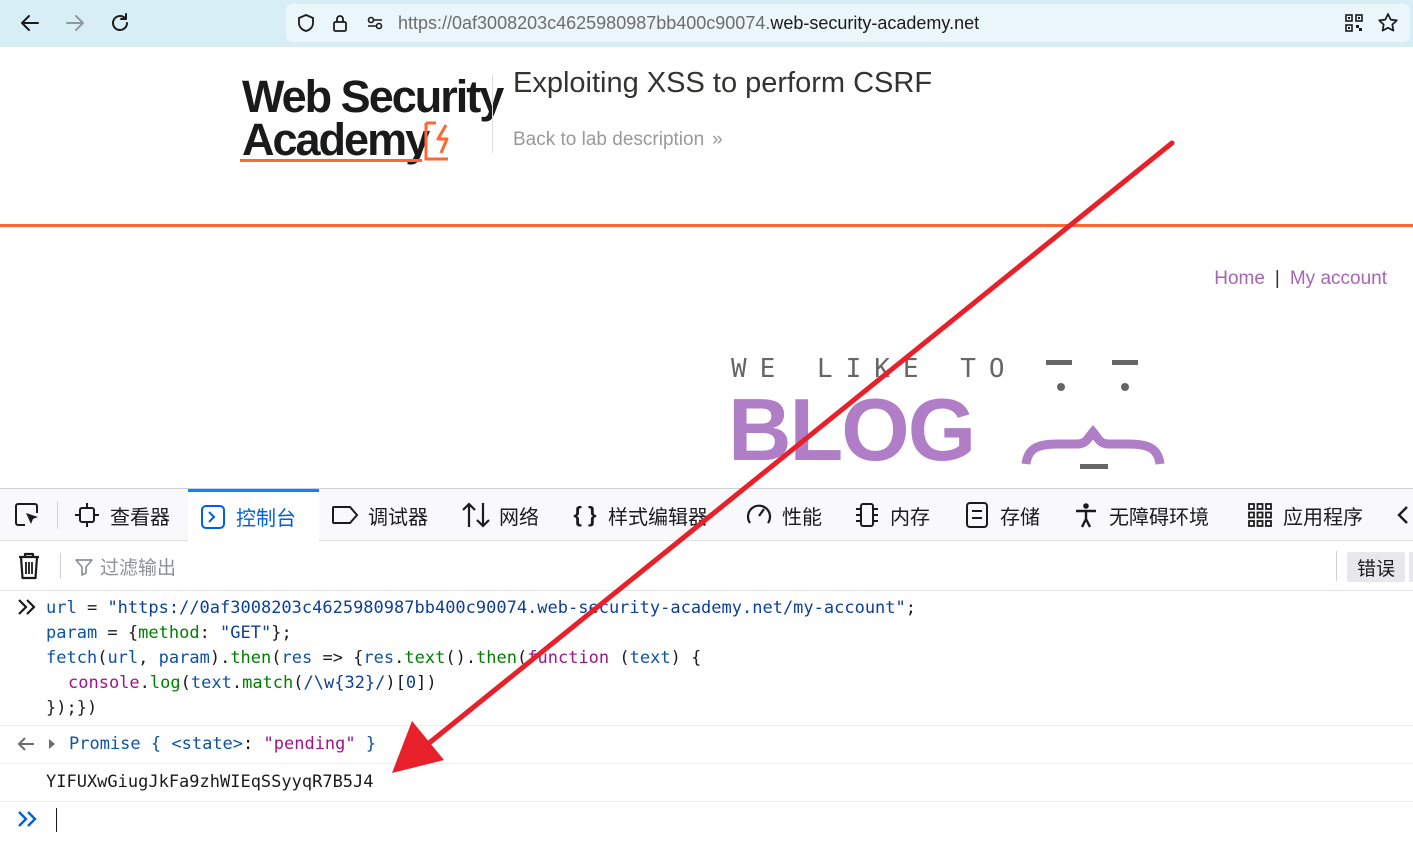 Image resolution: width=1413 pixels, height=865 pixels. Describe the element at coordinates (140, 517) in the screenshot. I see `tab-label: 查看器` at that location.